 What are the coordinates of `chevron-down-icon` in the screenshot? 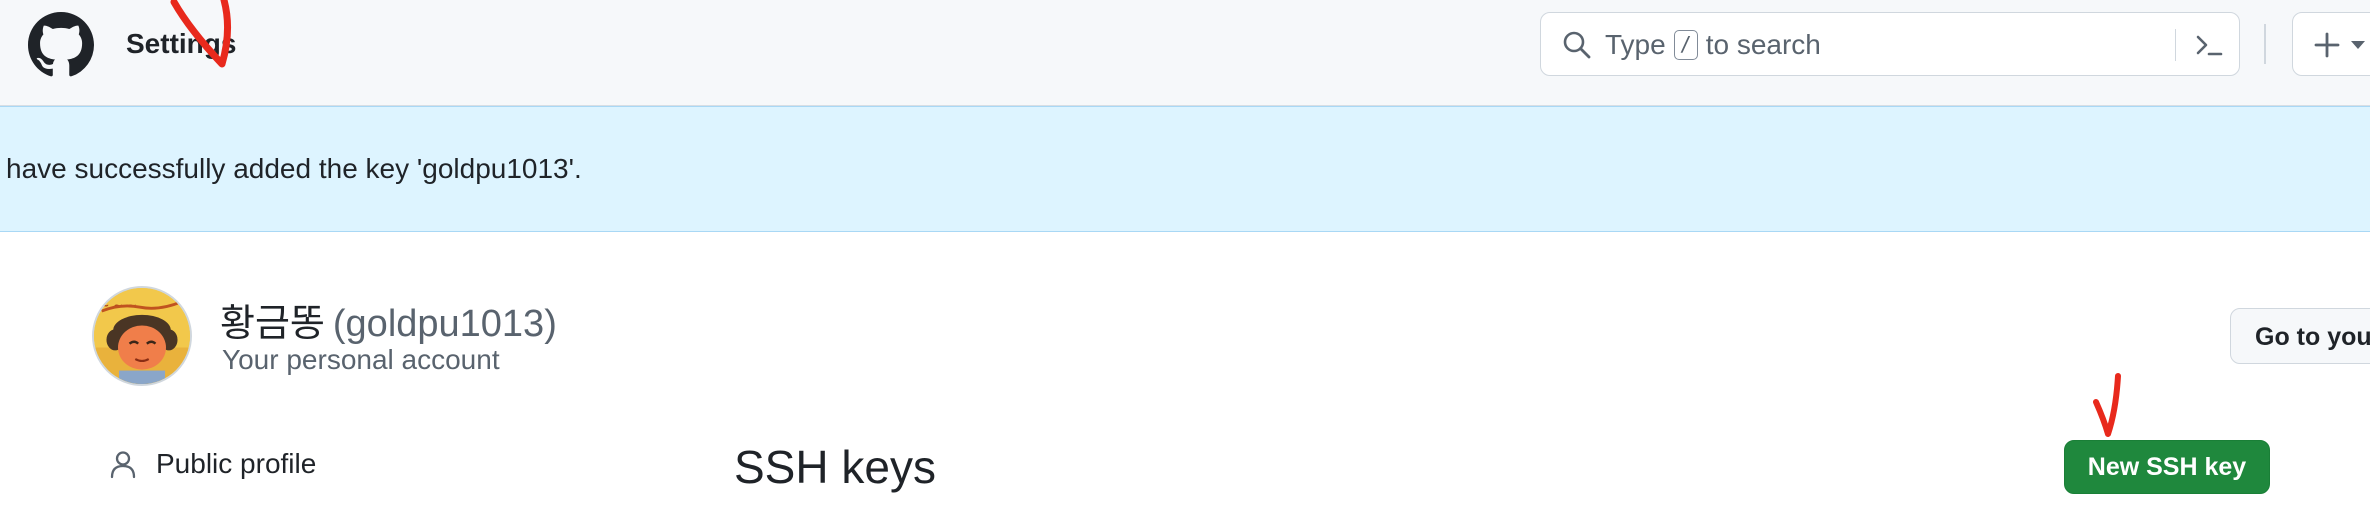 It's located at (2358, 45).